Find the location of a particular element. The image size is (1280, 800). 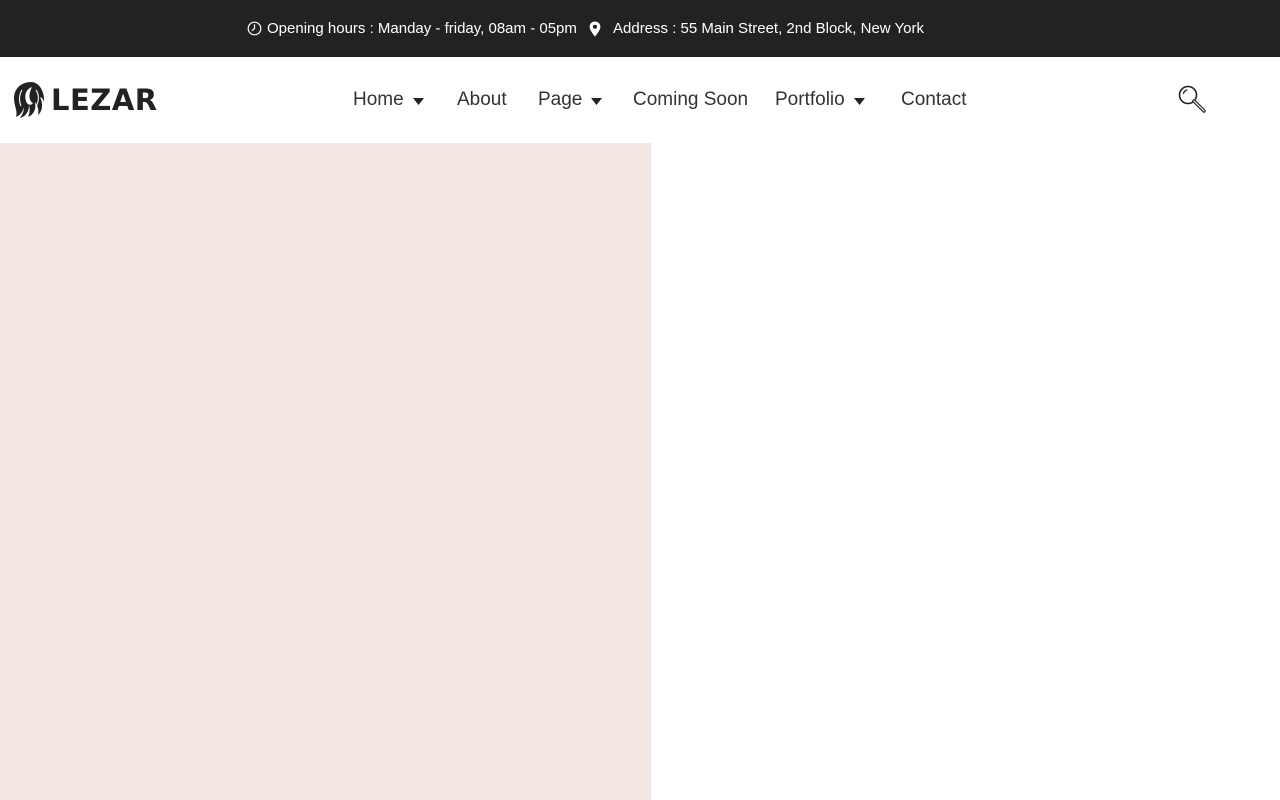

site-logo: LEZAR is located at coordinates (85, 100).